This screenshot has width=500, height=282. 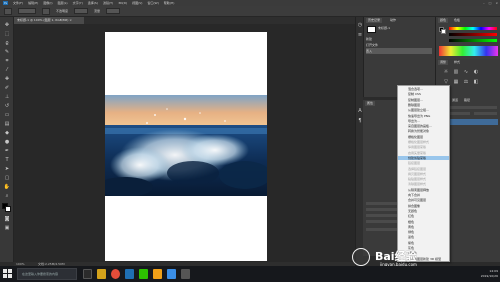 I want to click on context-menu-item: 无颜色, so click(x=423, y=211).